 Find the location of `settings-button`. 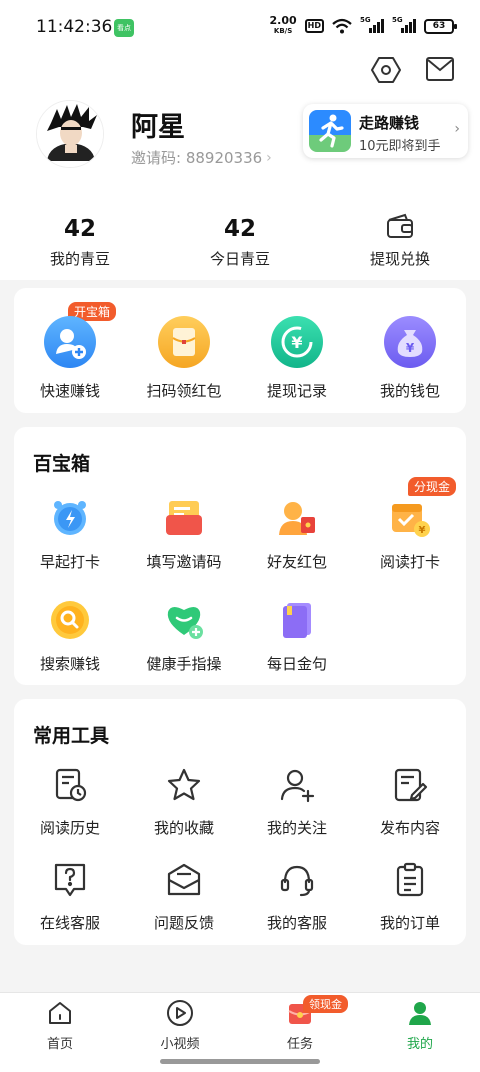

settings-button is located at coordinates (386, 70).